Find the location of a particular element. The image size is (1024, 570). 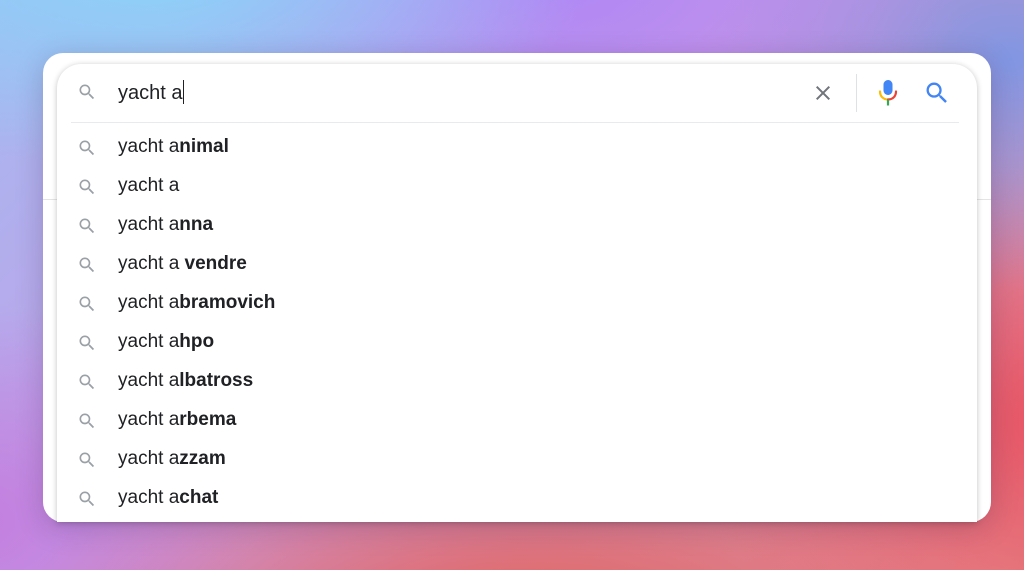

search-actions-divider is located at coordinates (856, 93).